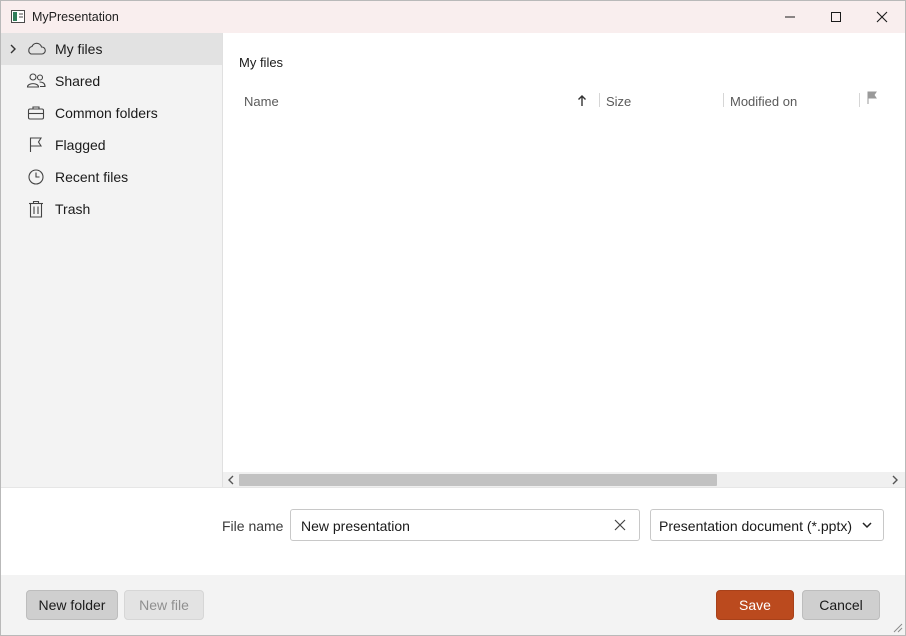  What do you see at coordinates (72, 605) in the screenshot?
I see `new-folder-button: New folder` at bounding box center [72, 605].